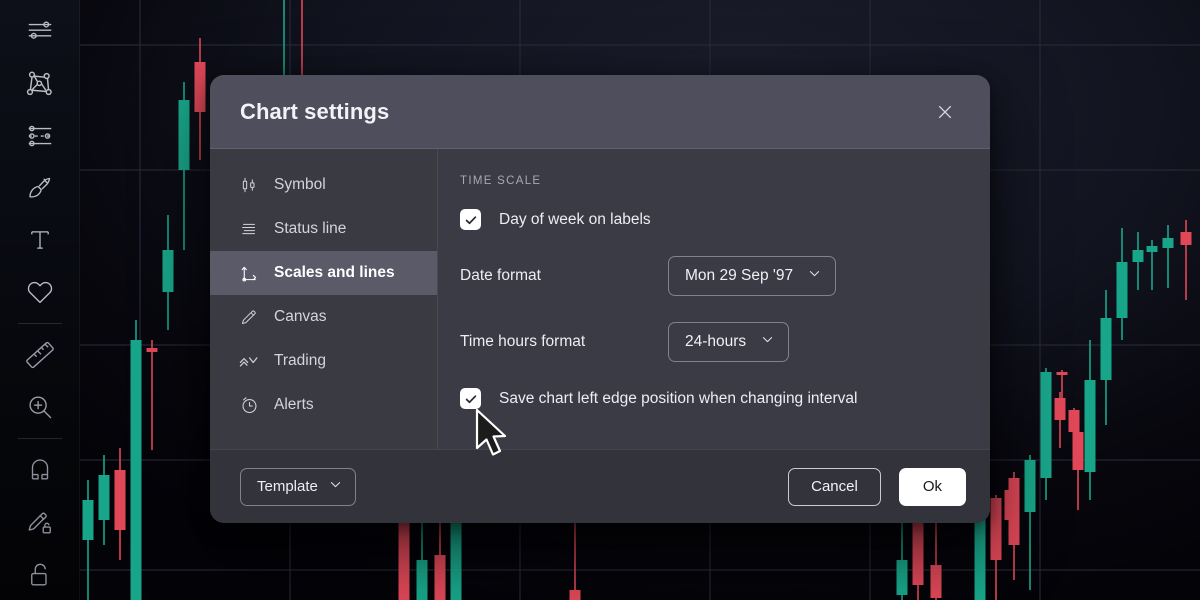 The width and height of the screenshot is (1200, 600). I want to click on lock-icon, so click(40, 574).